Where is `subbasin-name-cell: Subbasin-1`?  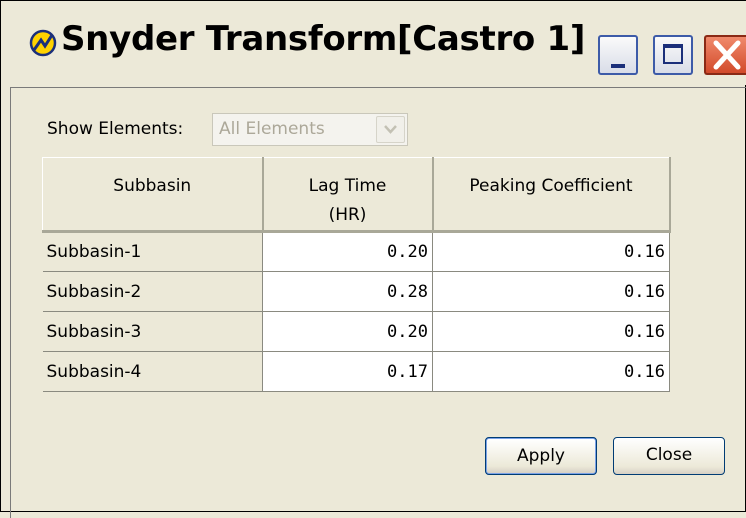
subbasin-name-cell: Subbasin-1 is located at coordinates (152, 251).